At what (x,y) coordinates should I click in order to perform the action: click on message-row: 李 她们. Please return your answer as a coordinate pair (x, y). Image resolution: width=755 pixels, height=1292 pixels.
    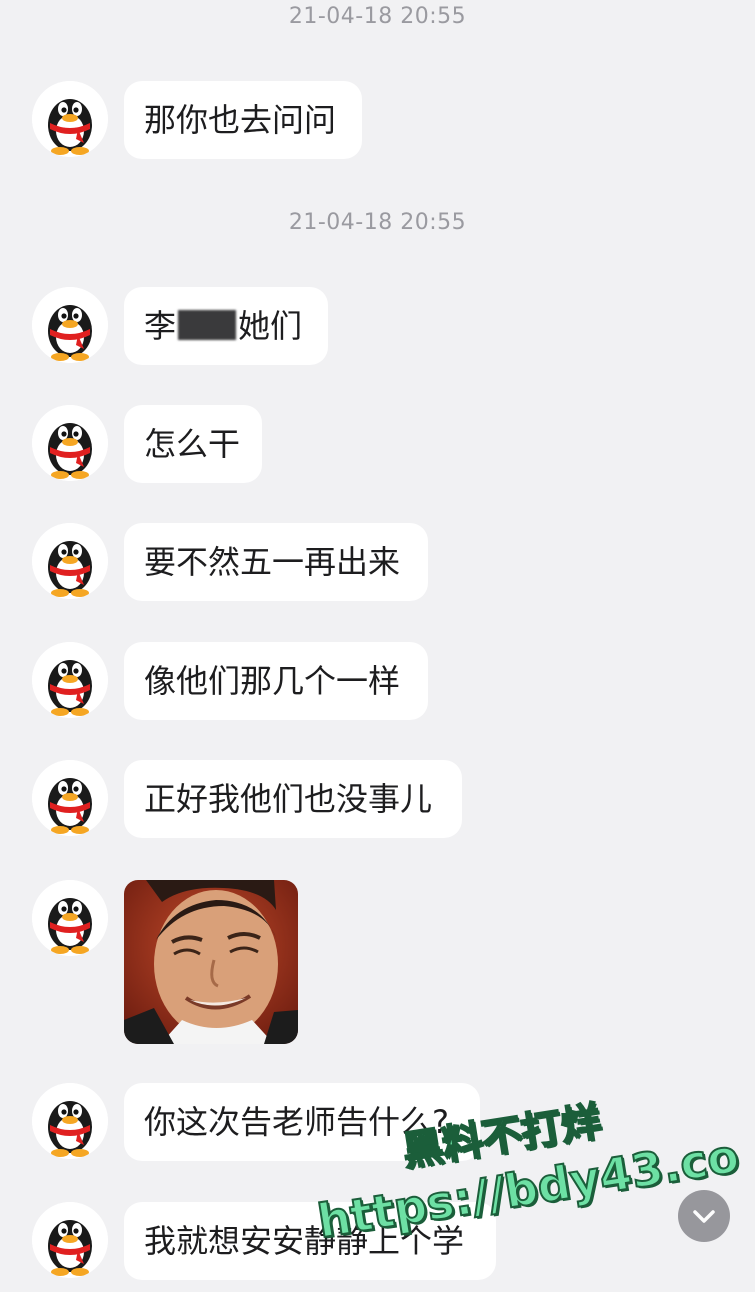
    Looking at the image, I should click on (377, 332).